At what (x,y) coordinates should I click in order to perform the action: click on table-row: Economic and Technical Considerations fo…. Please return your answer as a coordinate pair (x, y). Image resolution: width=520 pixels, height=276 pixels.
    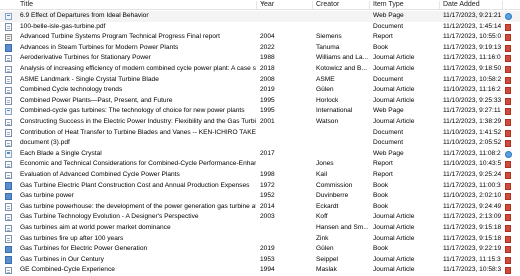
    Looking at the image, I should click on (260, 164).